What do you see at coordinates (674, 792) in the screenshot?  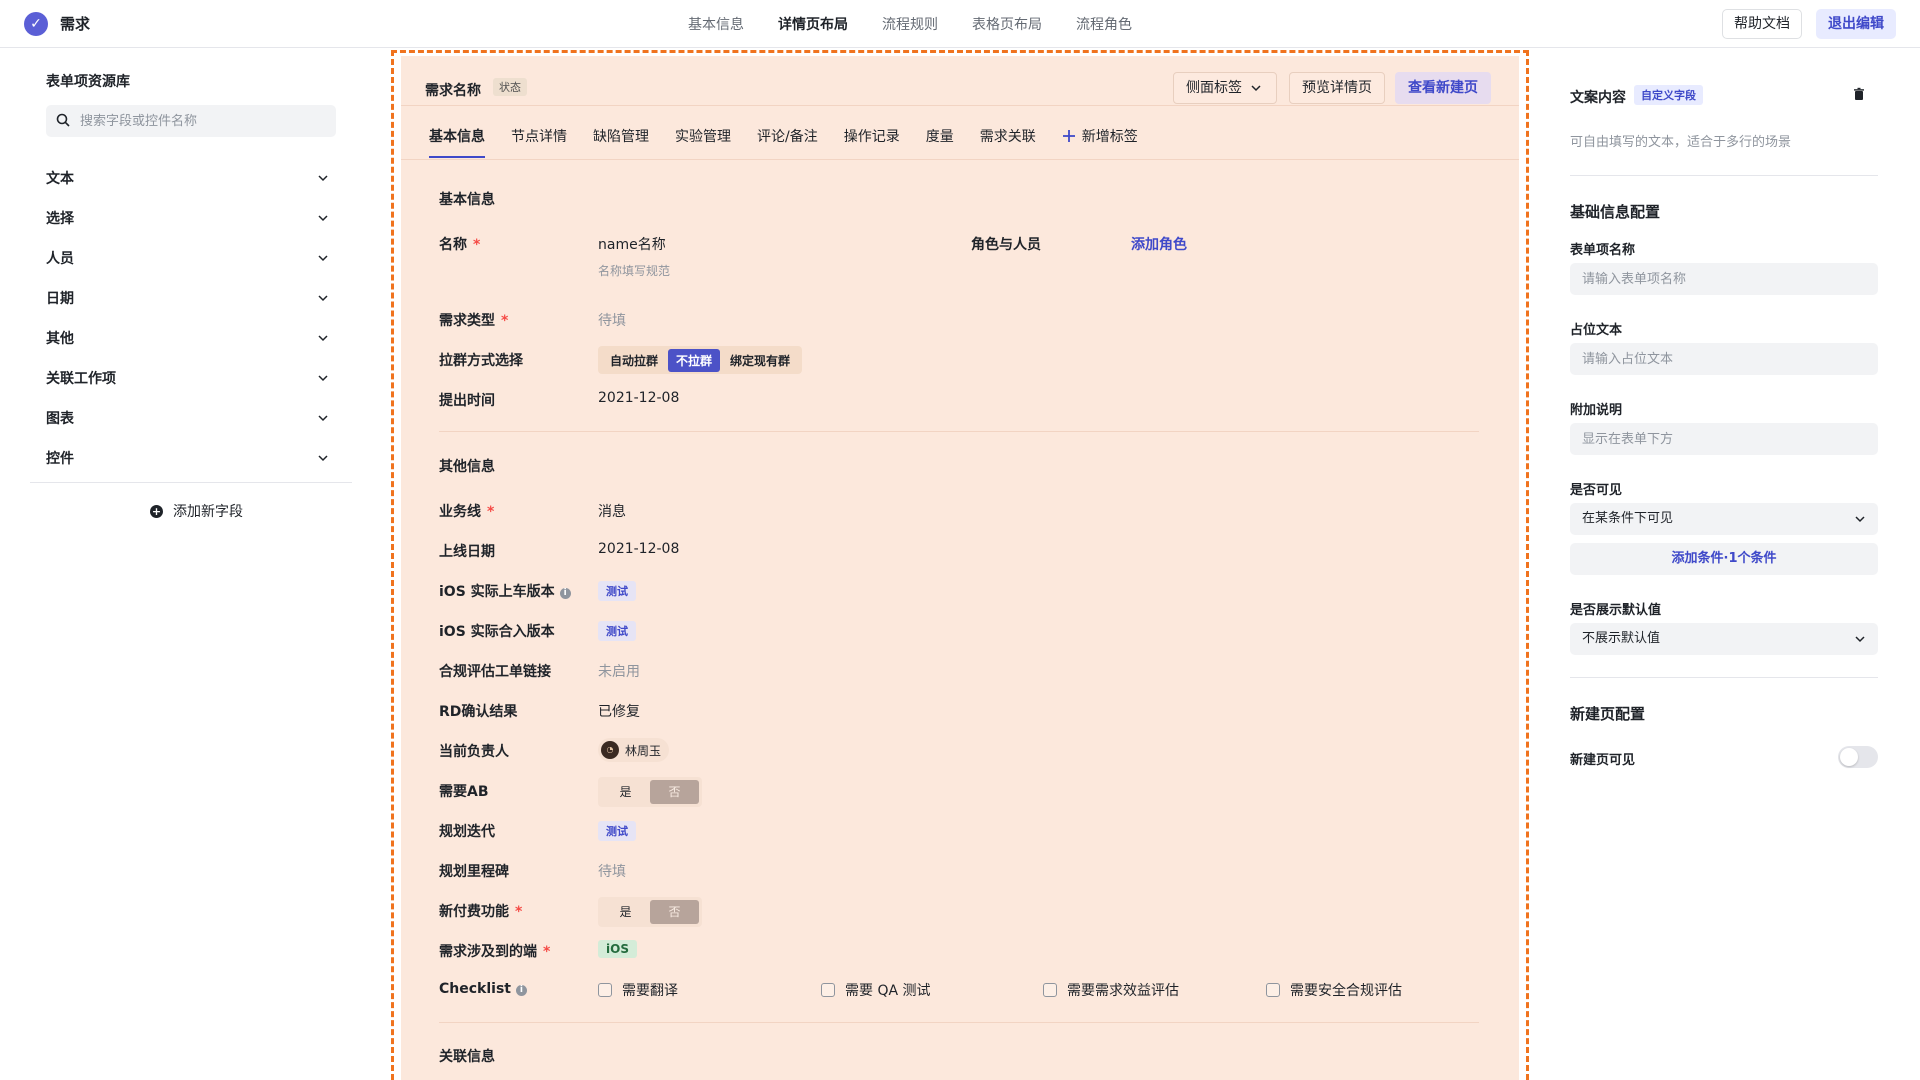 I see `ab-no-option: 否` at bounding box center [674, 792].